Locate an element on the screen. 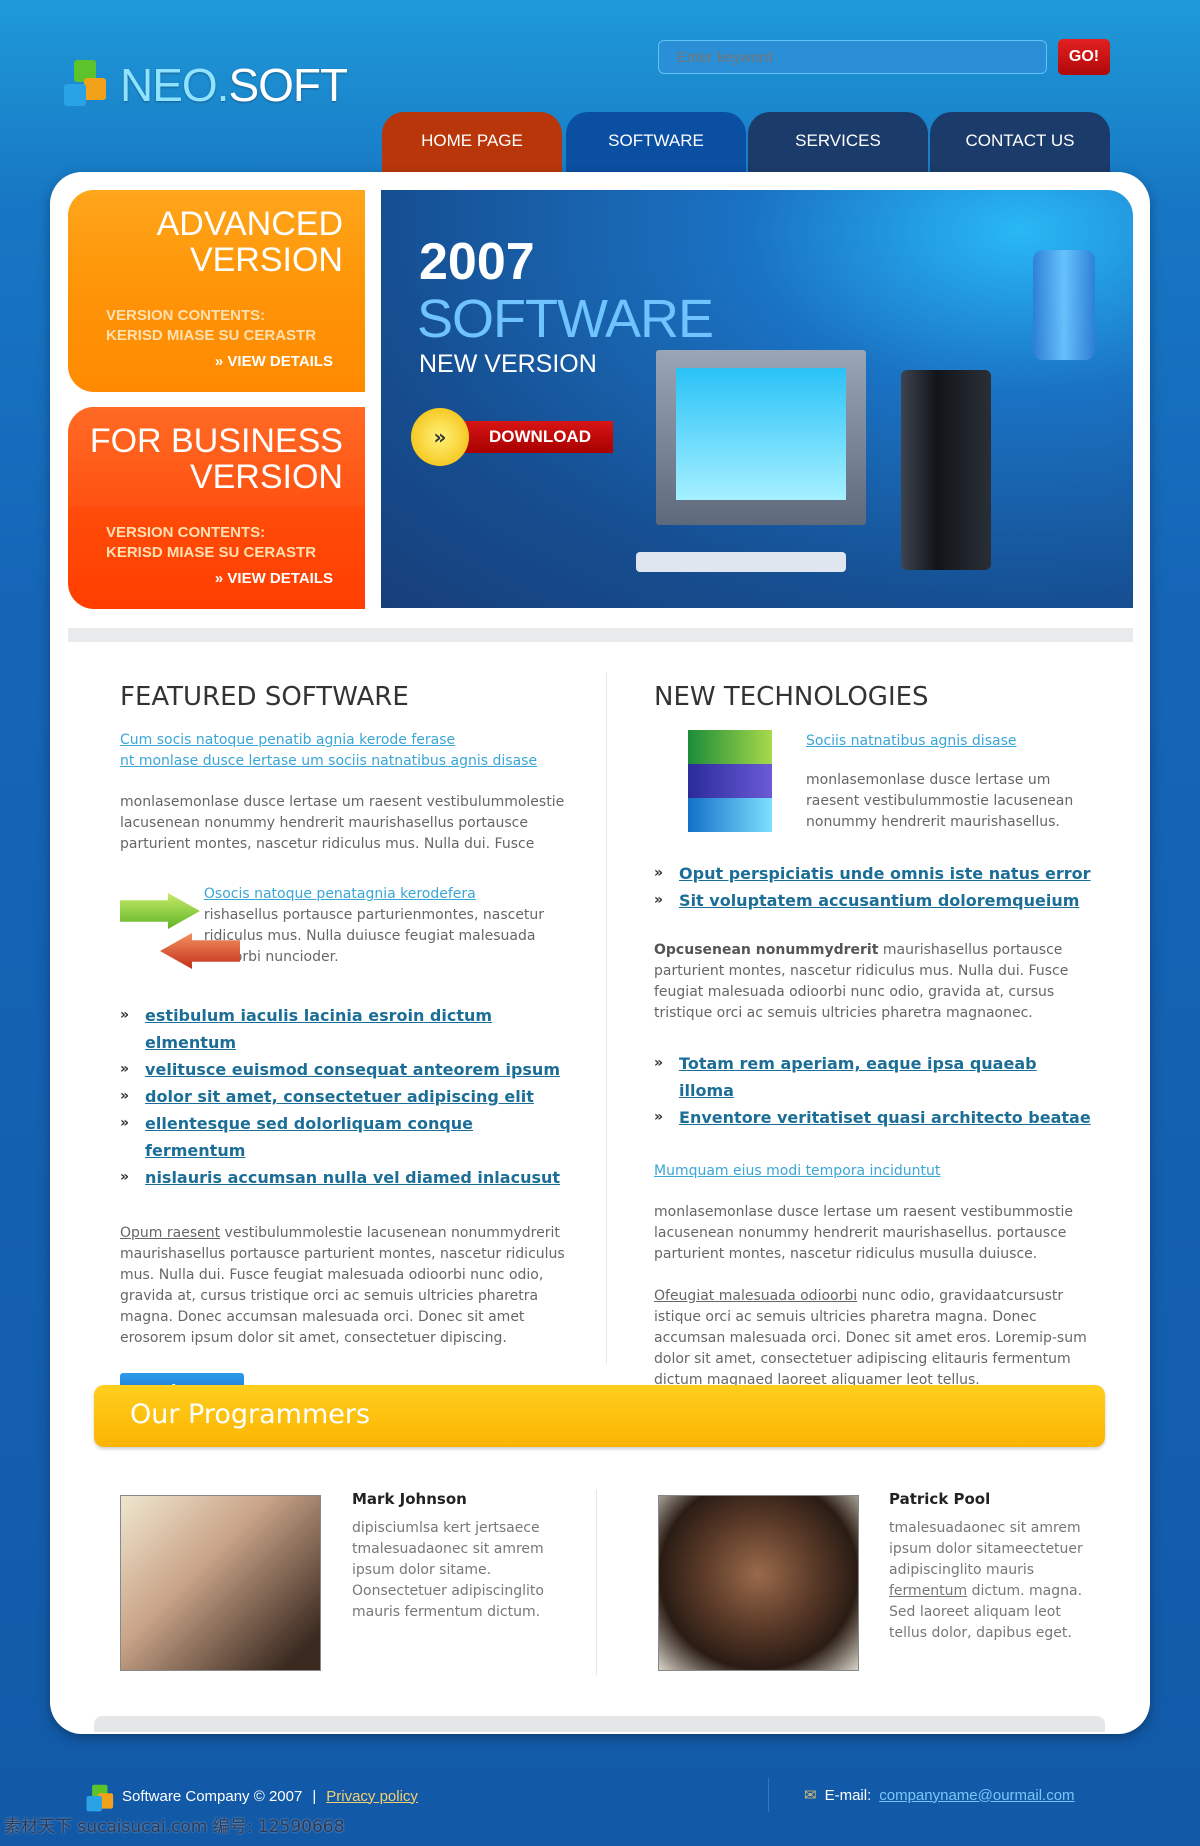  footer-email: ✉ E-mail: companyname@ourmail.com is located at coordinates (939, 1795).